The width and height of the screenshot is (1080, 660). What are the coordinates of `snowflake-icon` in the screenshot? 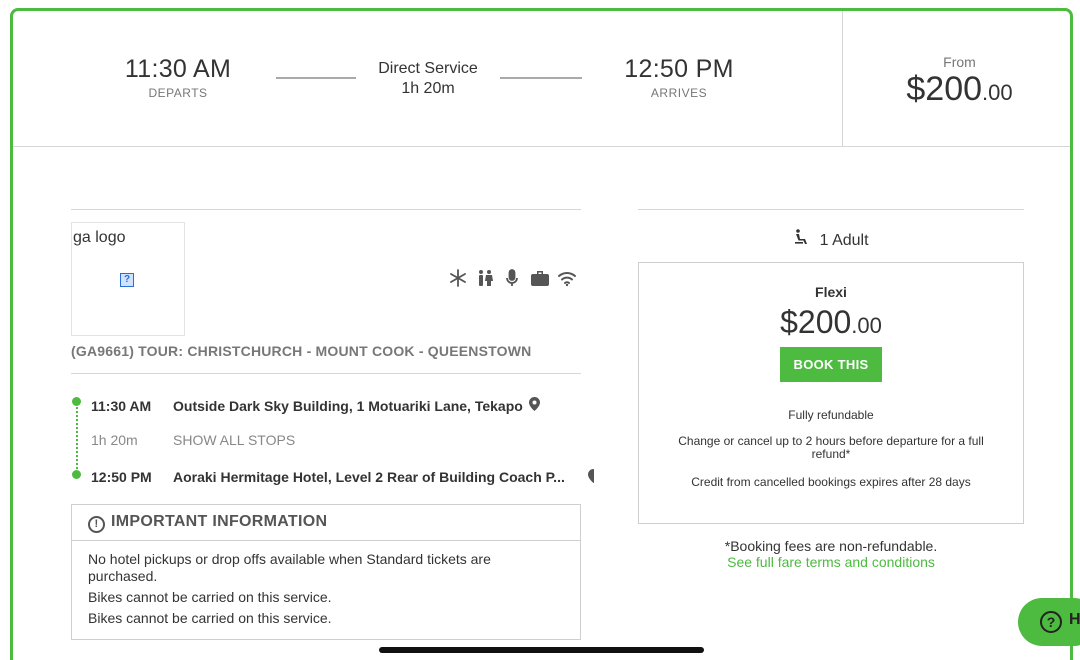 It's located at (458, 278).